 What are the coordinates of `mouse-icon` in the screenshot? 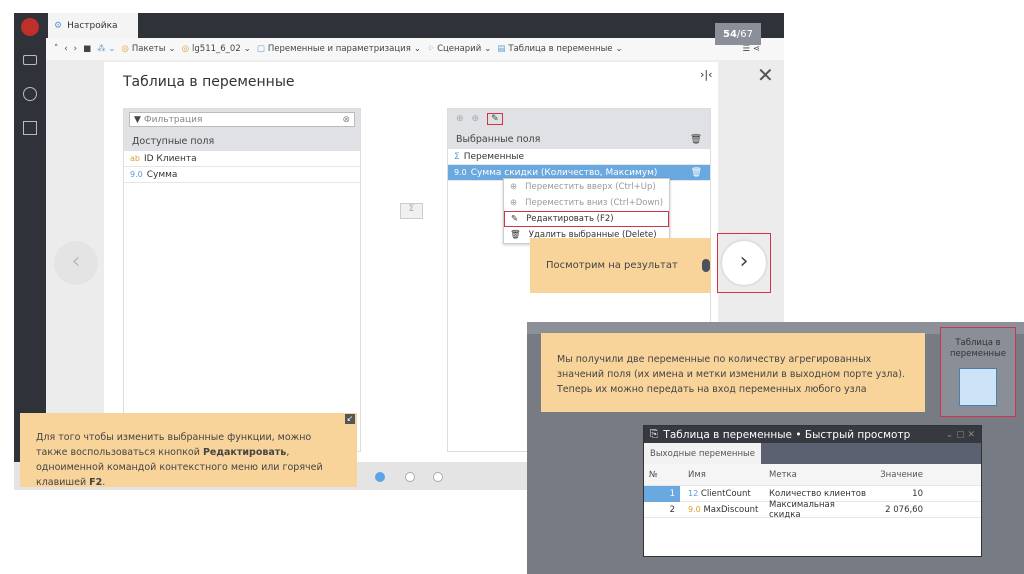 It's located at (705, 265).